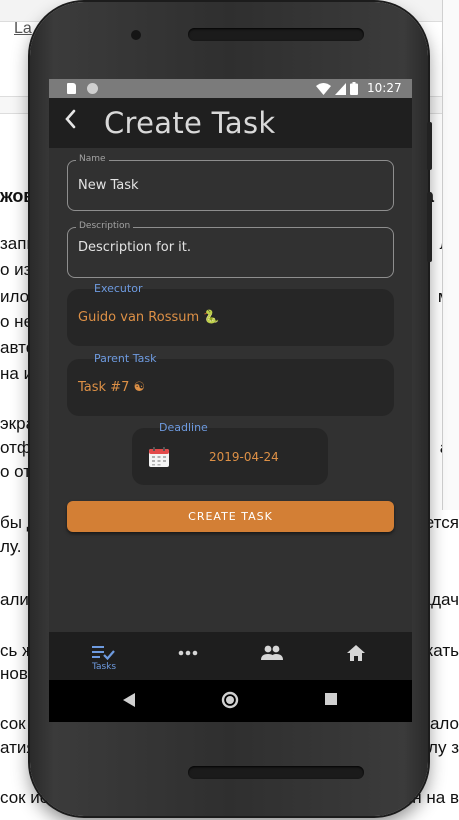 This screenshot has height=820, width=459. Describe the element at coordinates (442, 650) in the screenshot. I see `doc-line-right: кать` at that location.